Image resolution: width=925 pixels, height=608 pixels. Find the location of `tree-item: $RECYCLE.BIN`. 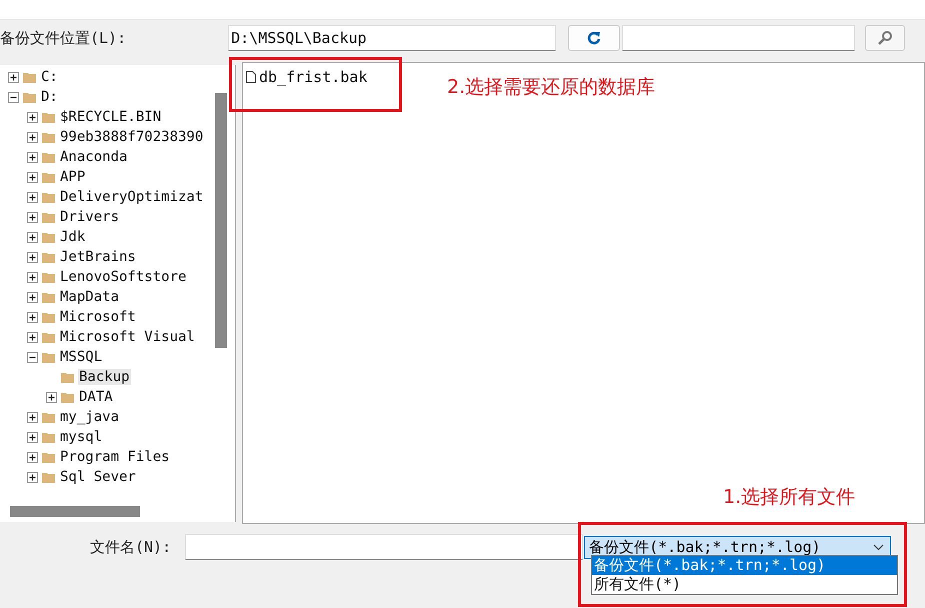

tree-item: $RECYCLE.BIN is located at coordinates (110, 117).